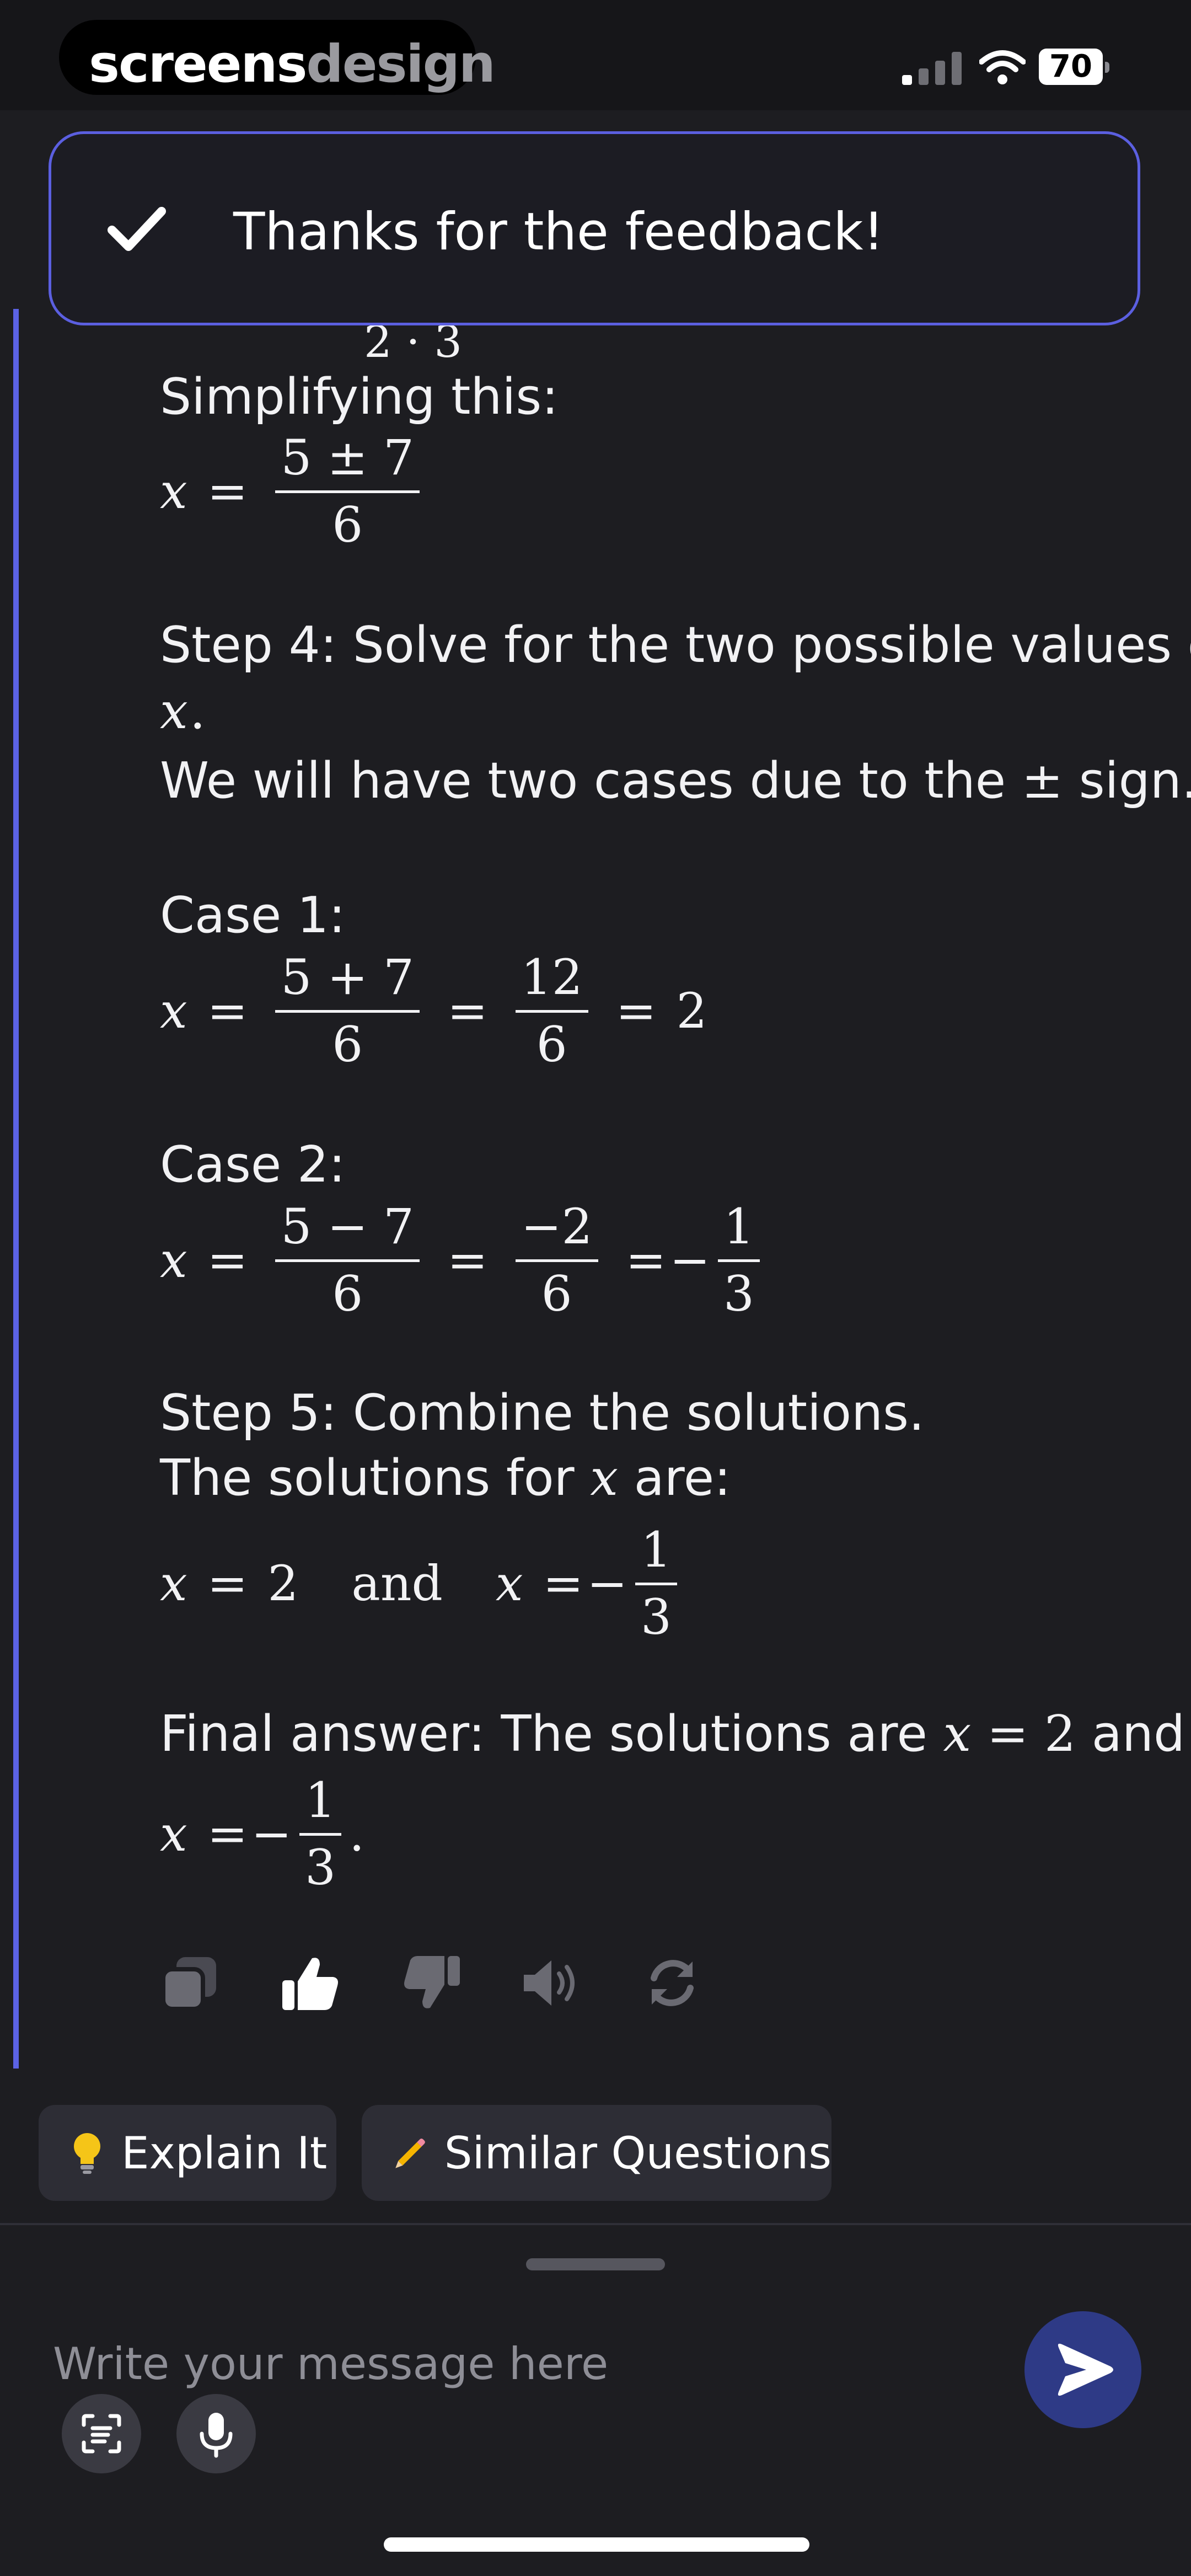 The width and height of the screenshot is (1191, 2576). Describe the element at coordinates (1071, 67) in the screenshot. I see `battery-level: 70` at that location.